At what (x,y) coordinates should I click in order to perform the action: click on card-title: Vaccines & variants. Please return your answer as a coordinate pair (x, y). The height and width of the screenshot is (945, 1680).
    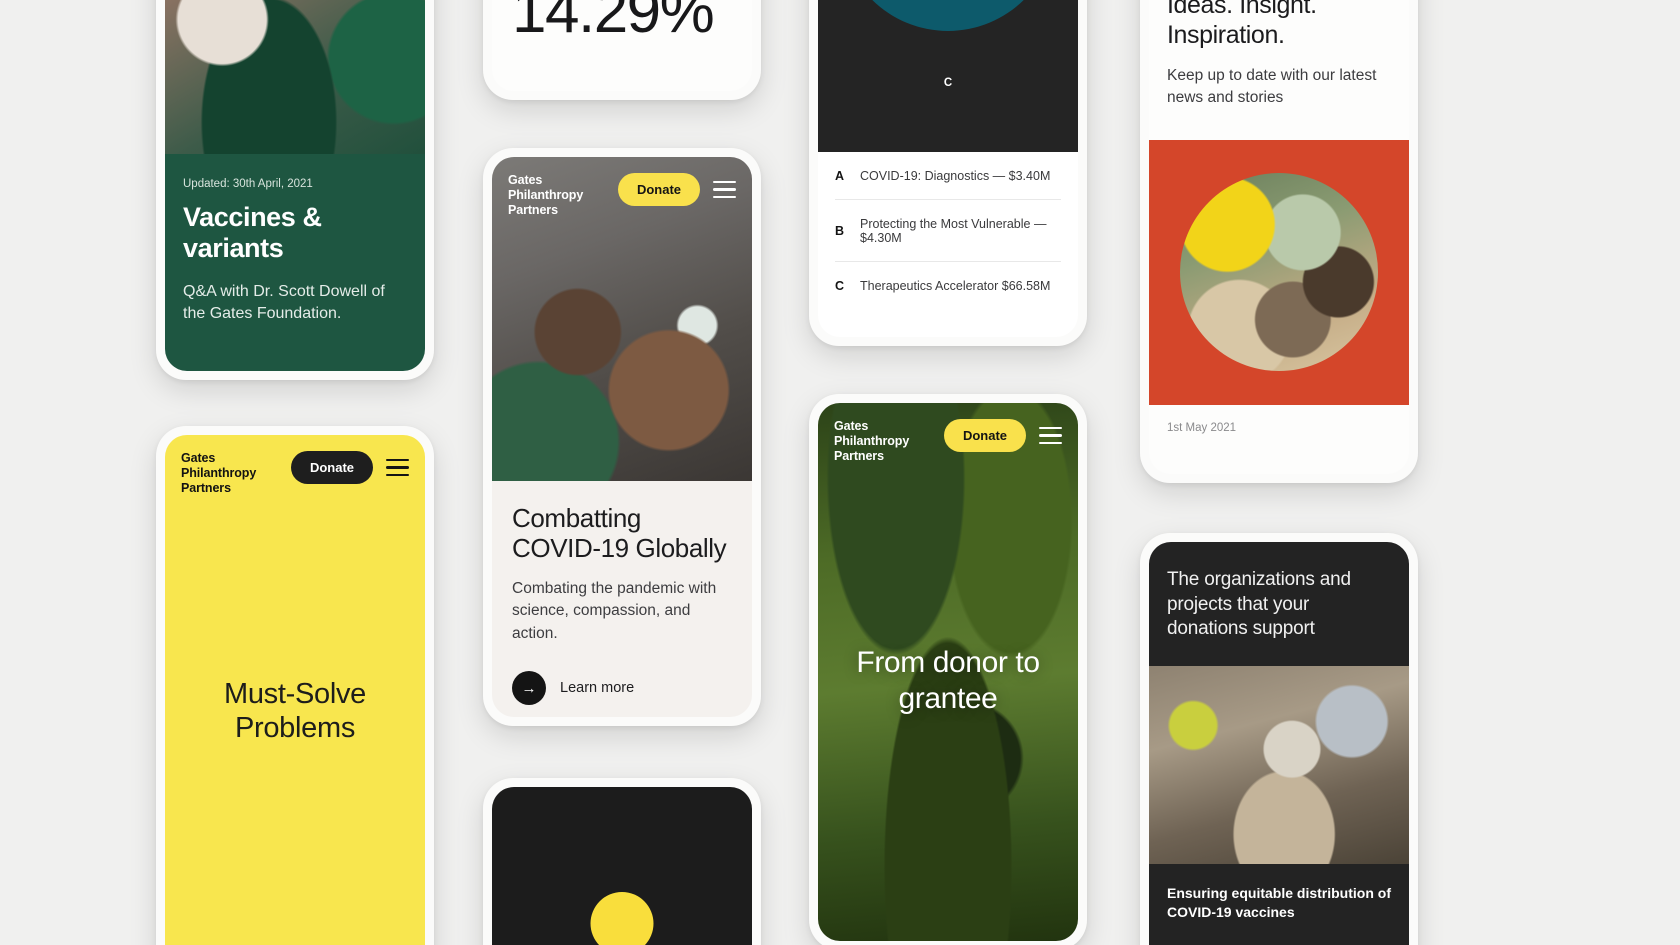
    Looking at the image, I should click on (252, 232).